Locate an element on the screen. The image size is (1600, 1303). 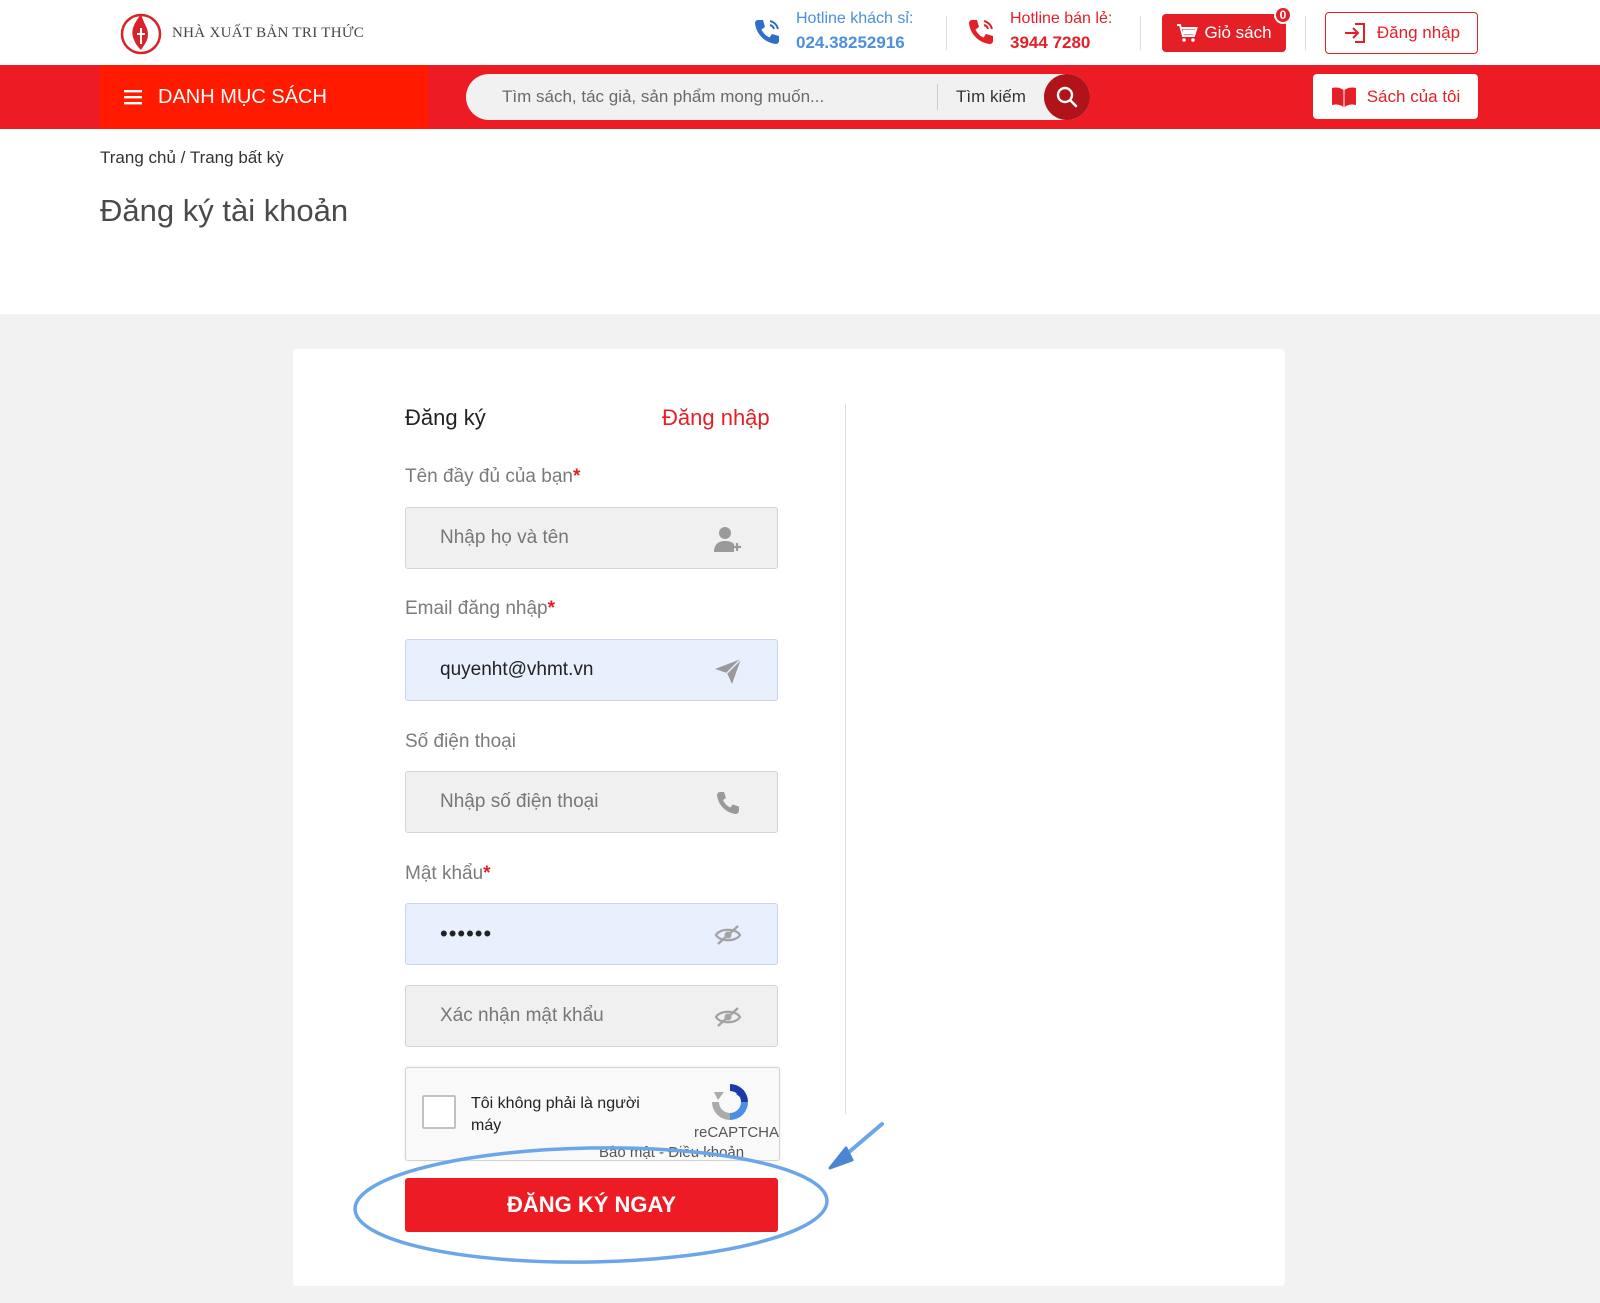
email-label-text: Email đăng nhập is located at coordinates (476, 608).